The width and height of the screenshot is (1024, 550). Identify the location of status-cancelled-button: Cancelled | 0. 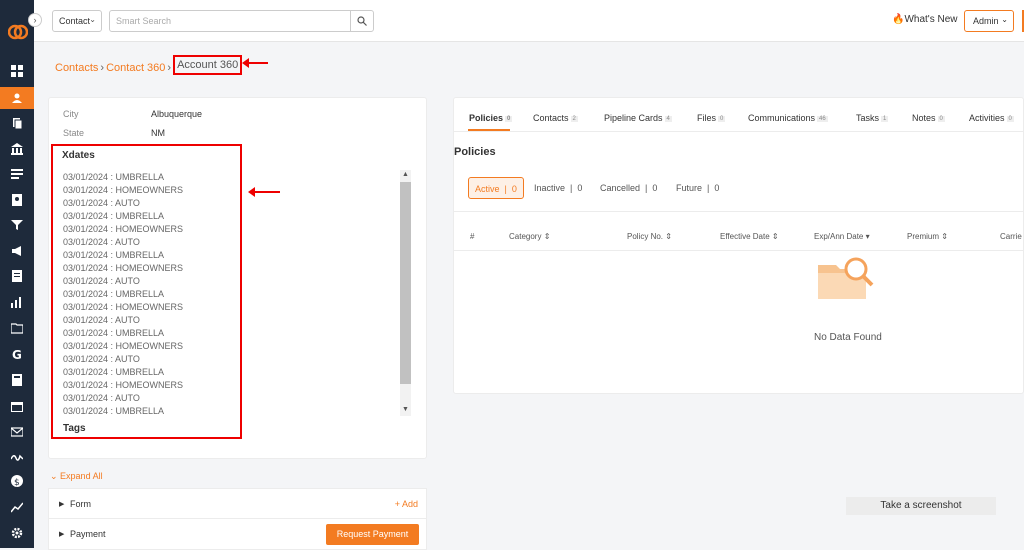
(628, 188).